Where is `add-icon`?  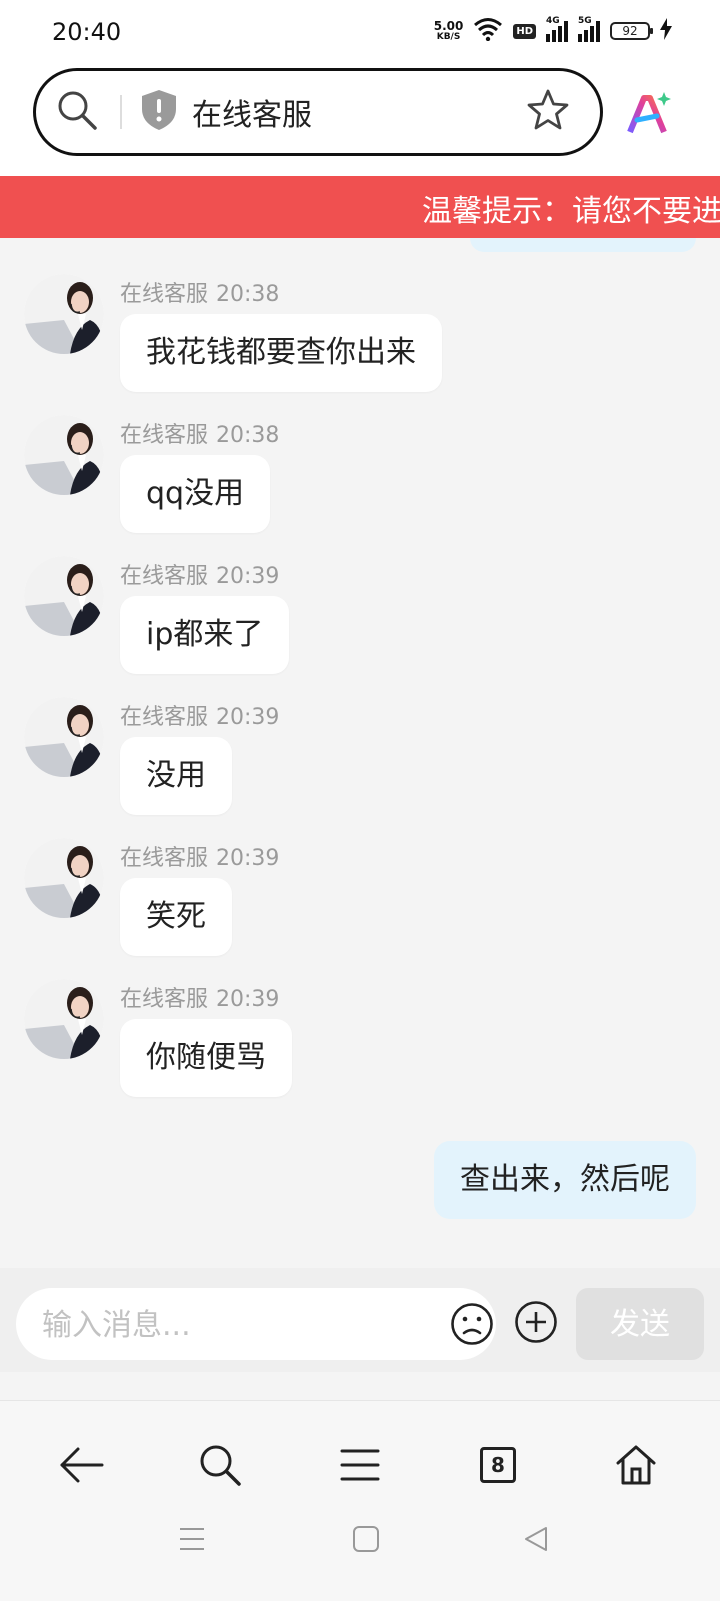
add-icon is located at coordinates (536, 1324).